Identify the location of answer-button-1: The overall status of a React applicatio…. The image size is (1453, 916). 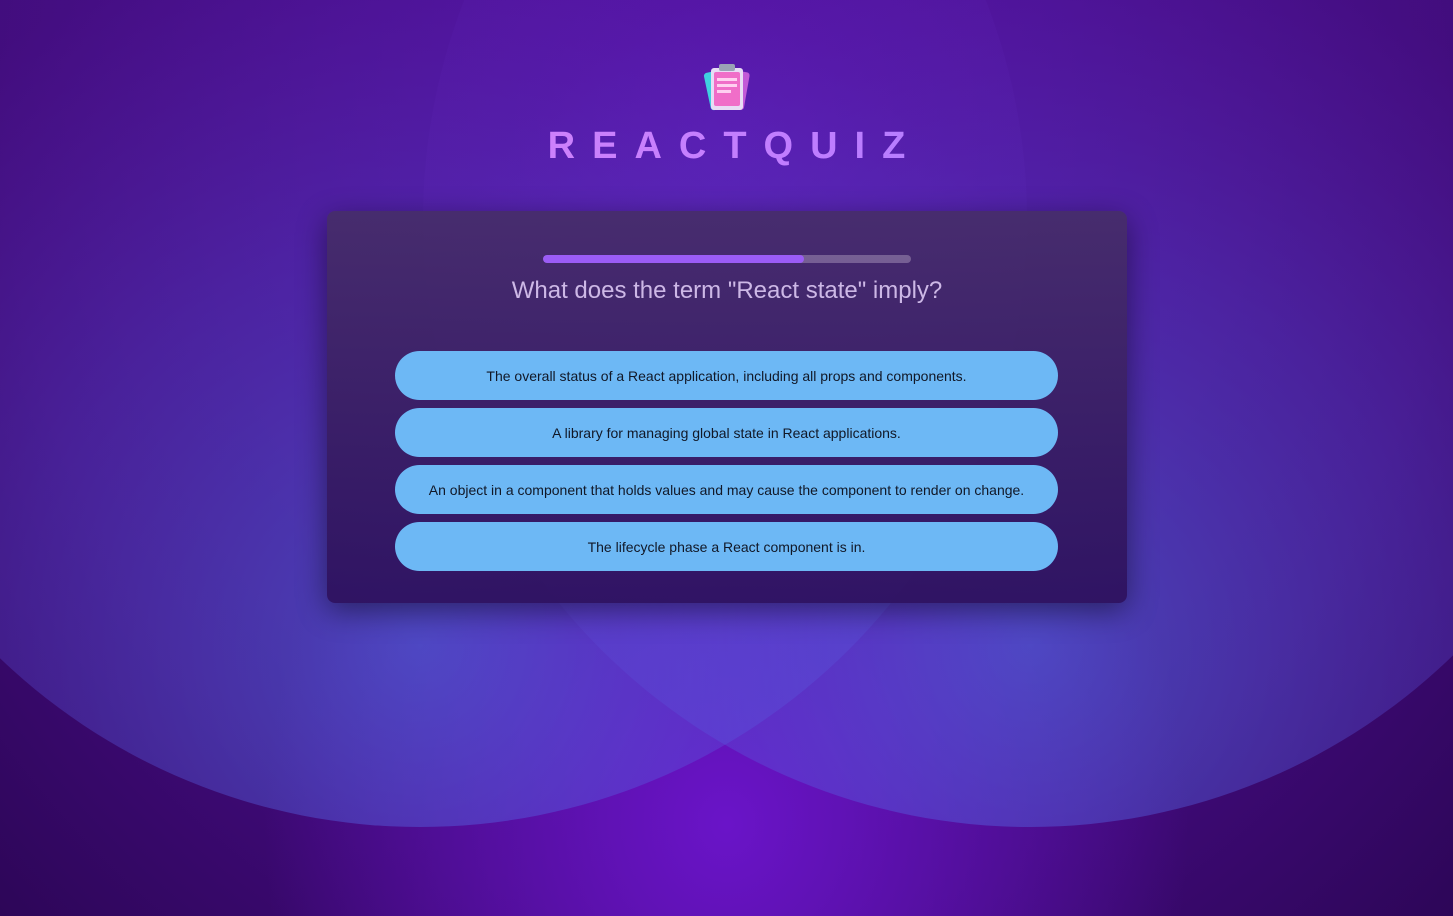
(726, 375).